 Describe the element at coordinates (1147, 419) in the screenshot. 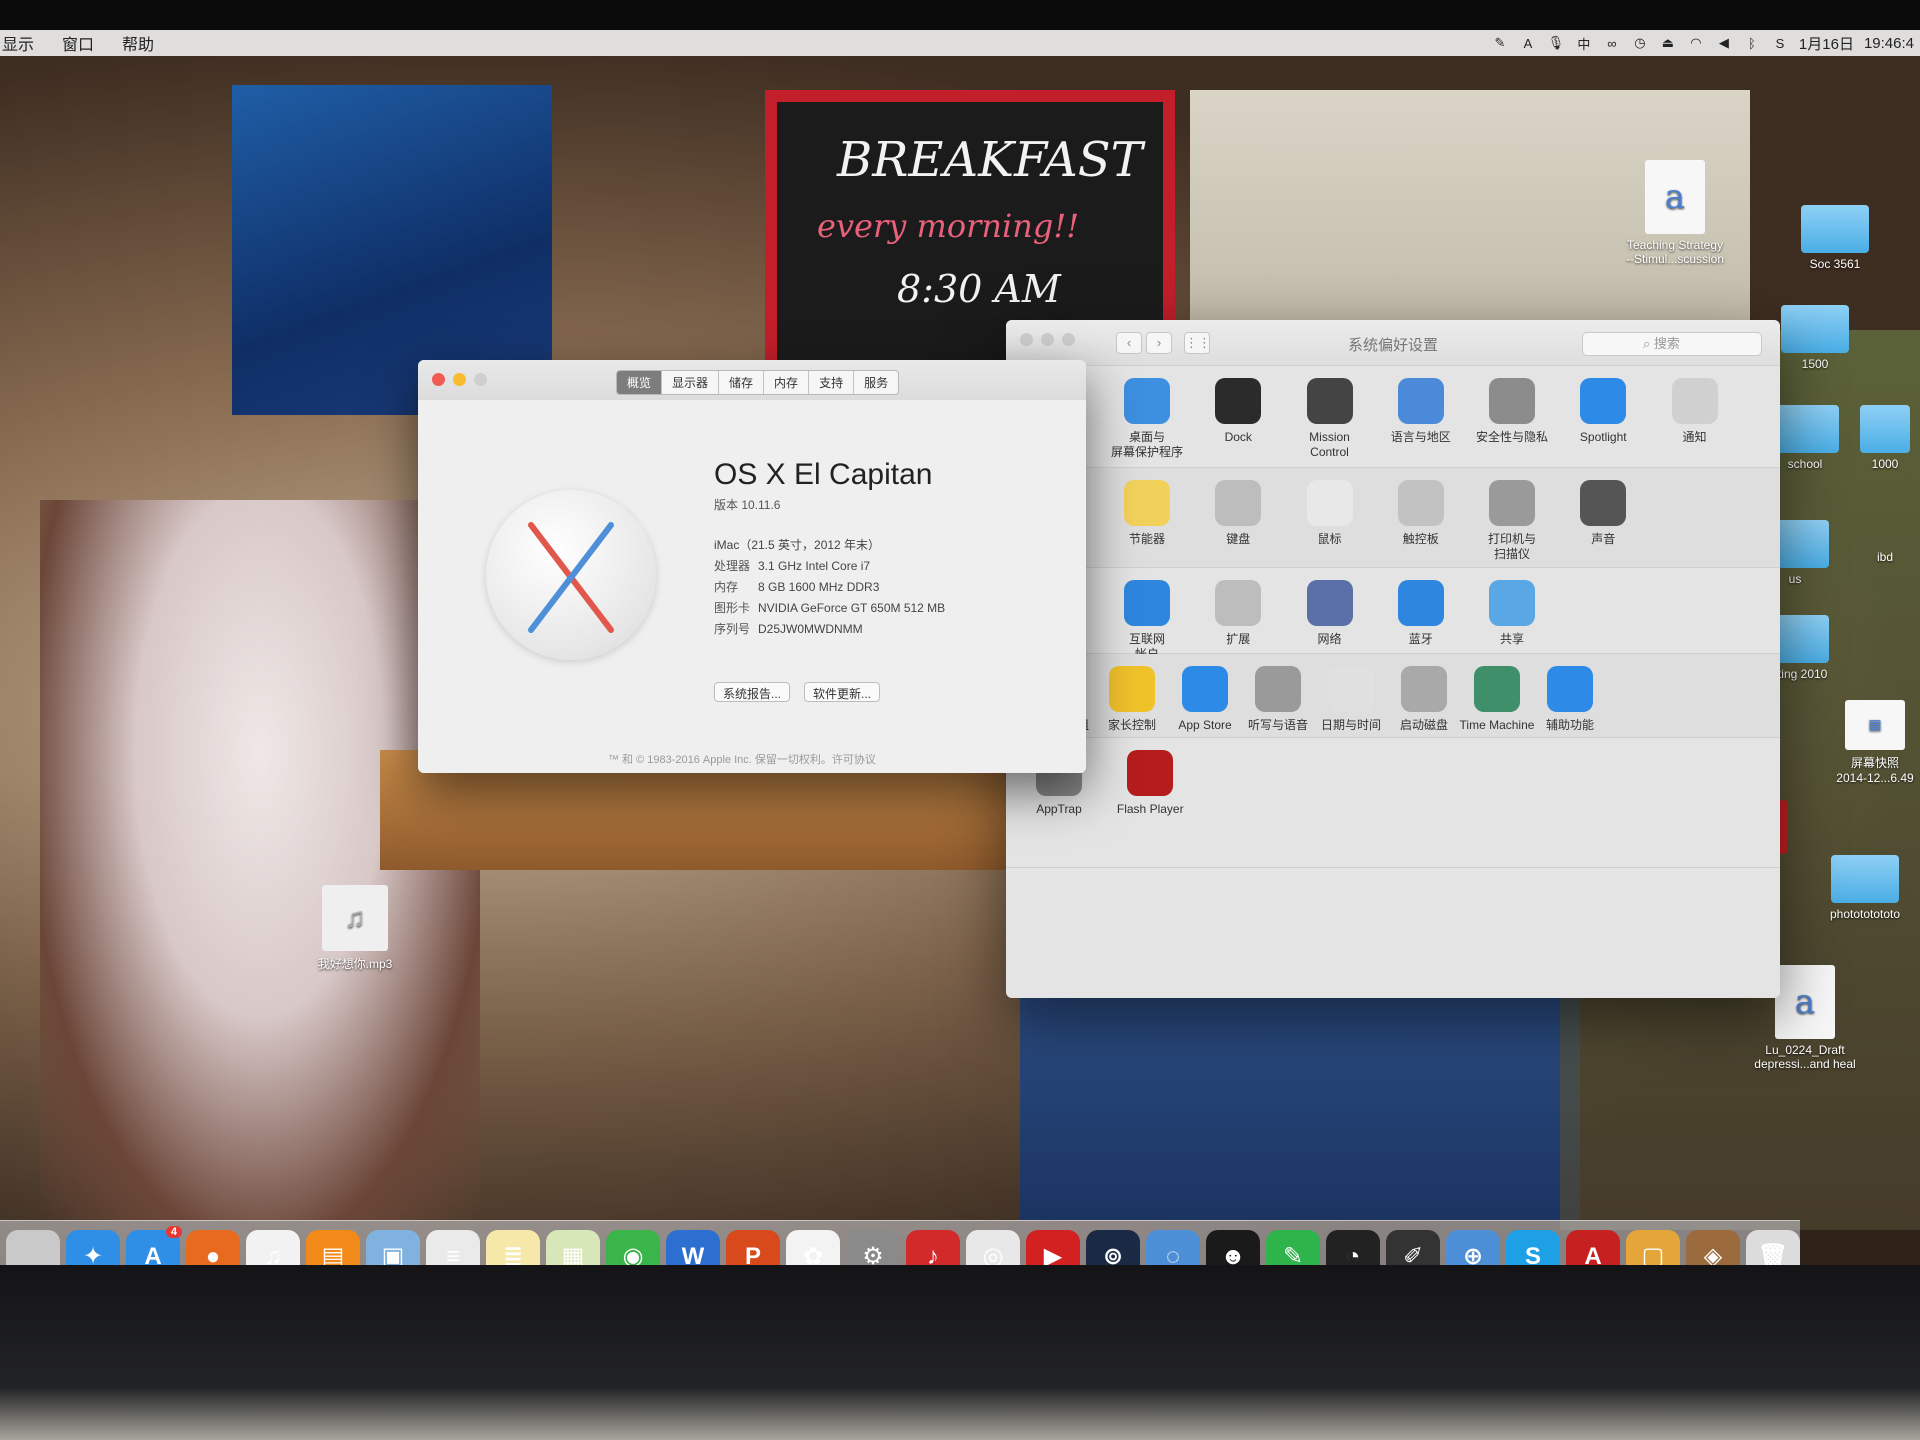

I see `pref-item: 桌面与 屏幕保护程序` at that location.